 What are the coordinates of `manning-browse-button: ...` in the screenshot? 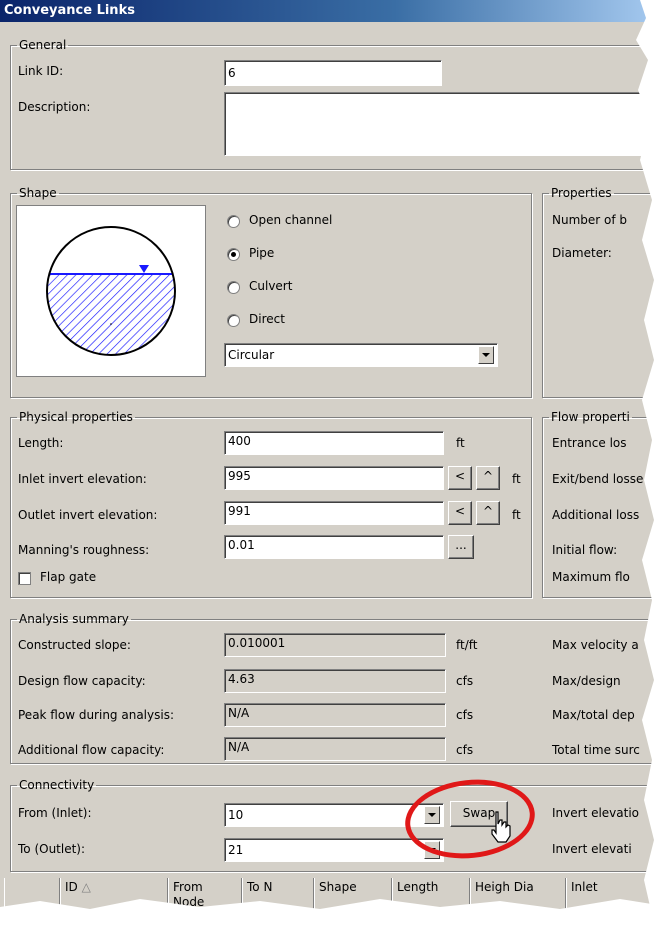 It's located at (461, 547).